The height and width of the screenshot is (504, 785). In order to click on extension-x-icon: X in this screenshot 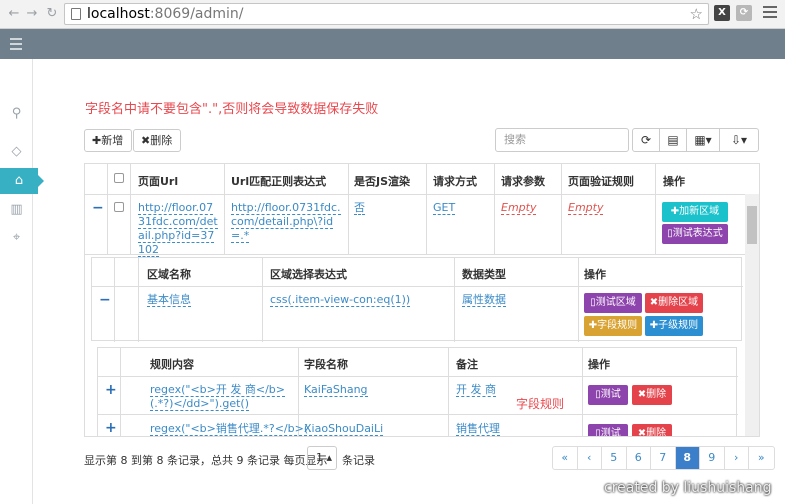, I will do `click(722, 13)`.